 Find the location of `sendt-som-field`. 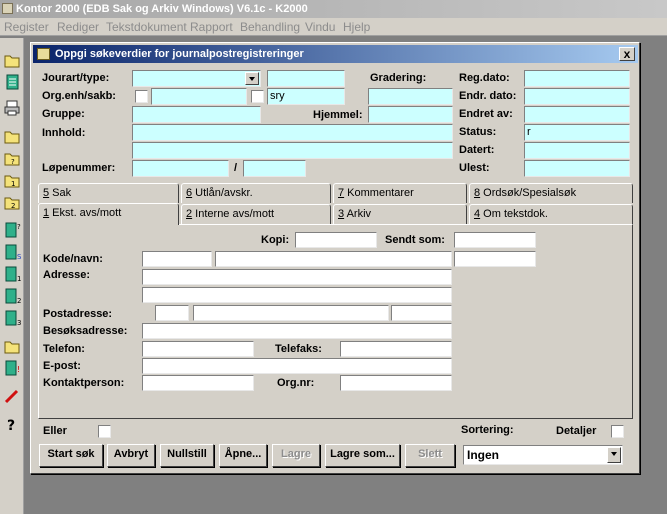

sendt-som-field is located at coordinates (495, 240).